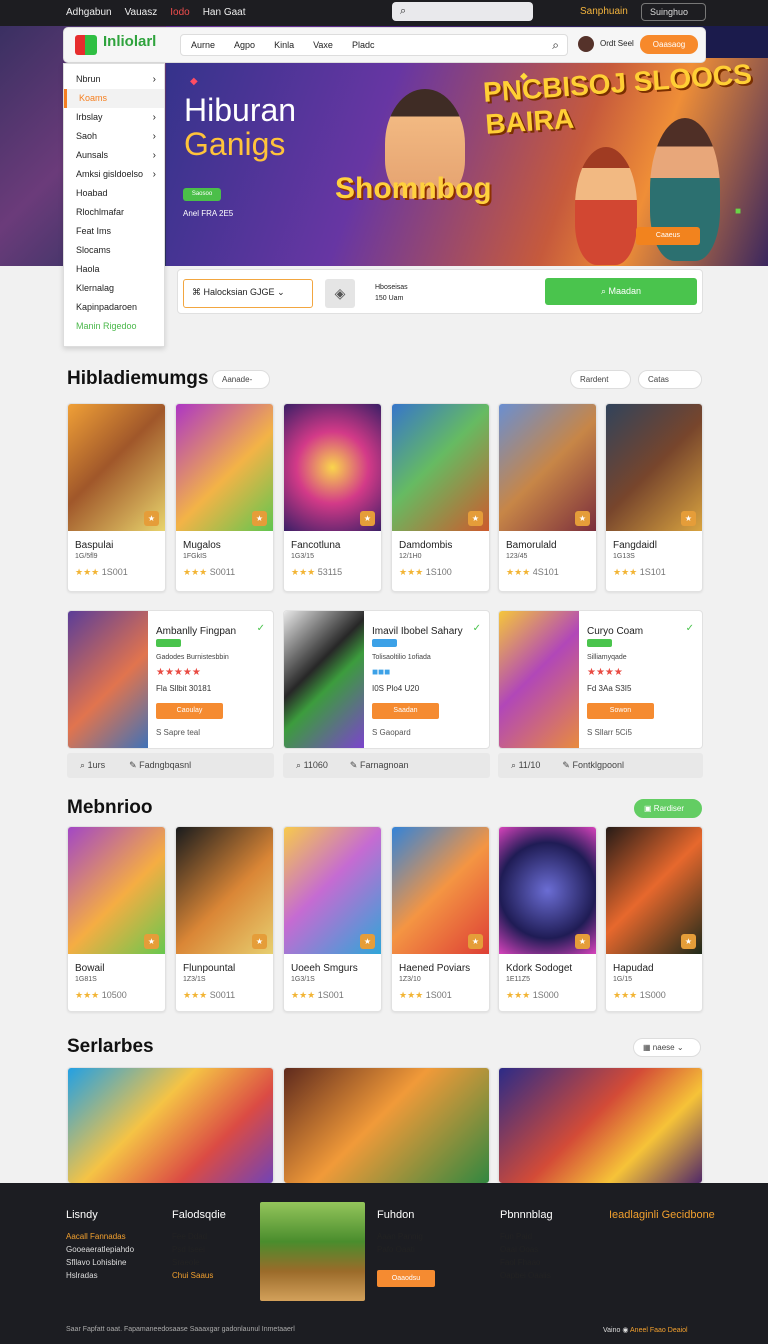  I want to click on game-card: Fancotluna 1G3/15 ★★★ 53115 ★, so click(332, 497).